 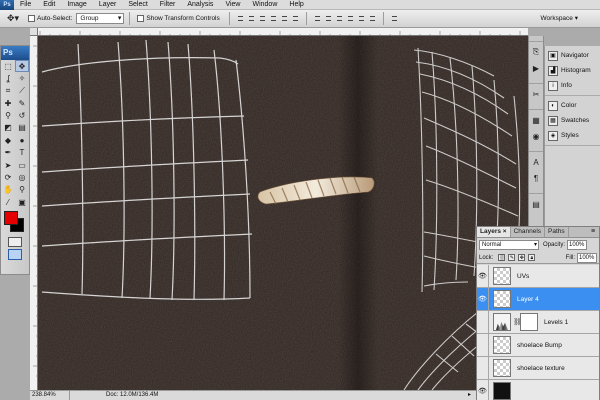 What do you see at coordinates (538, 345) in the screenshot?
I see `layer-row: 👁︎ shoelace Bump` at bounding box center [538, 345].